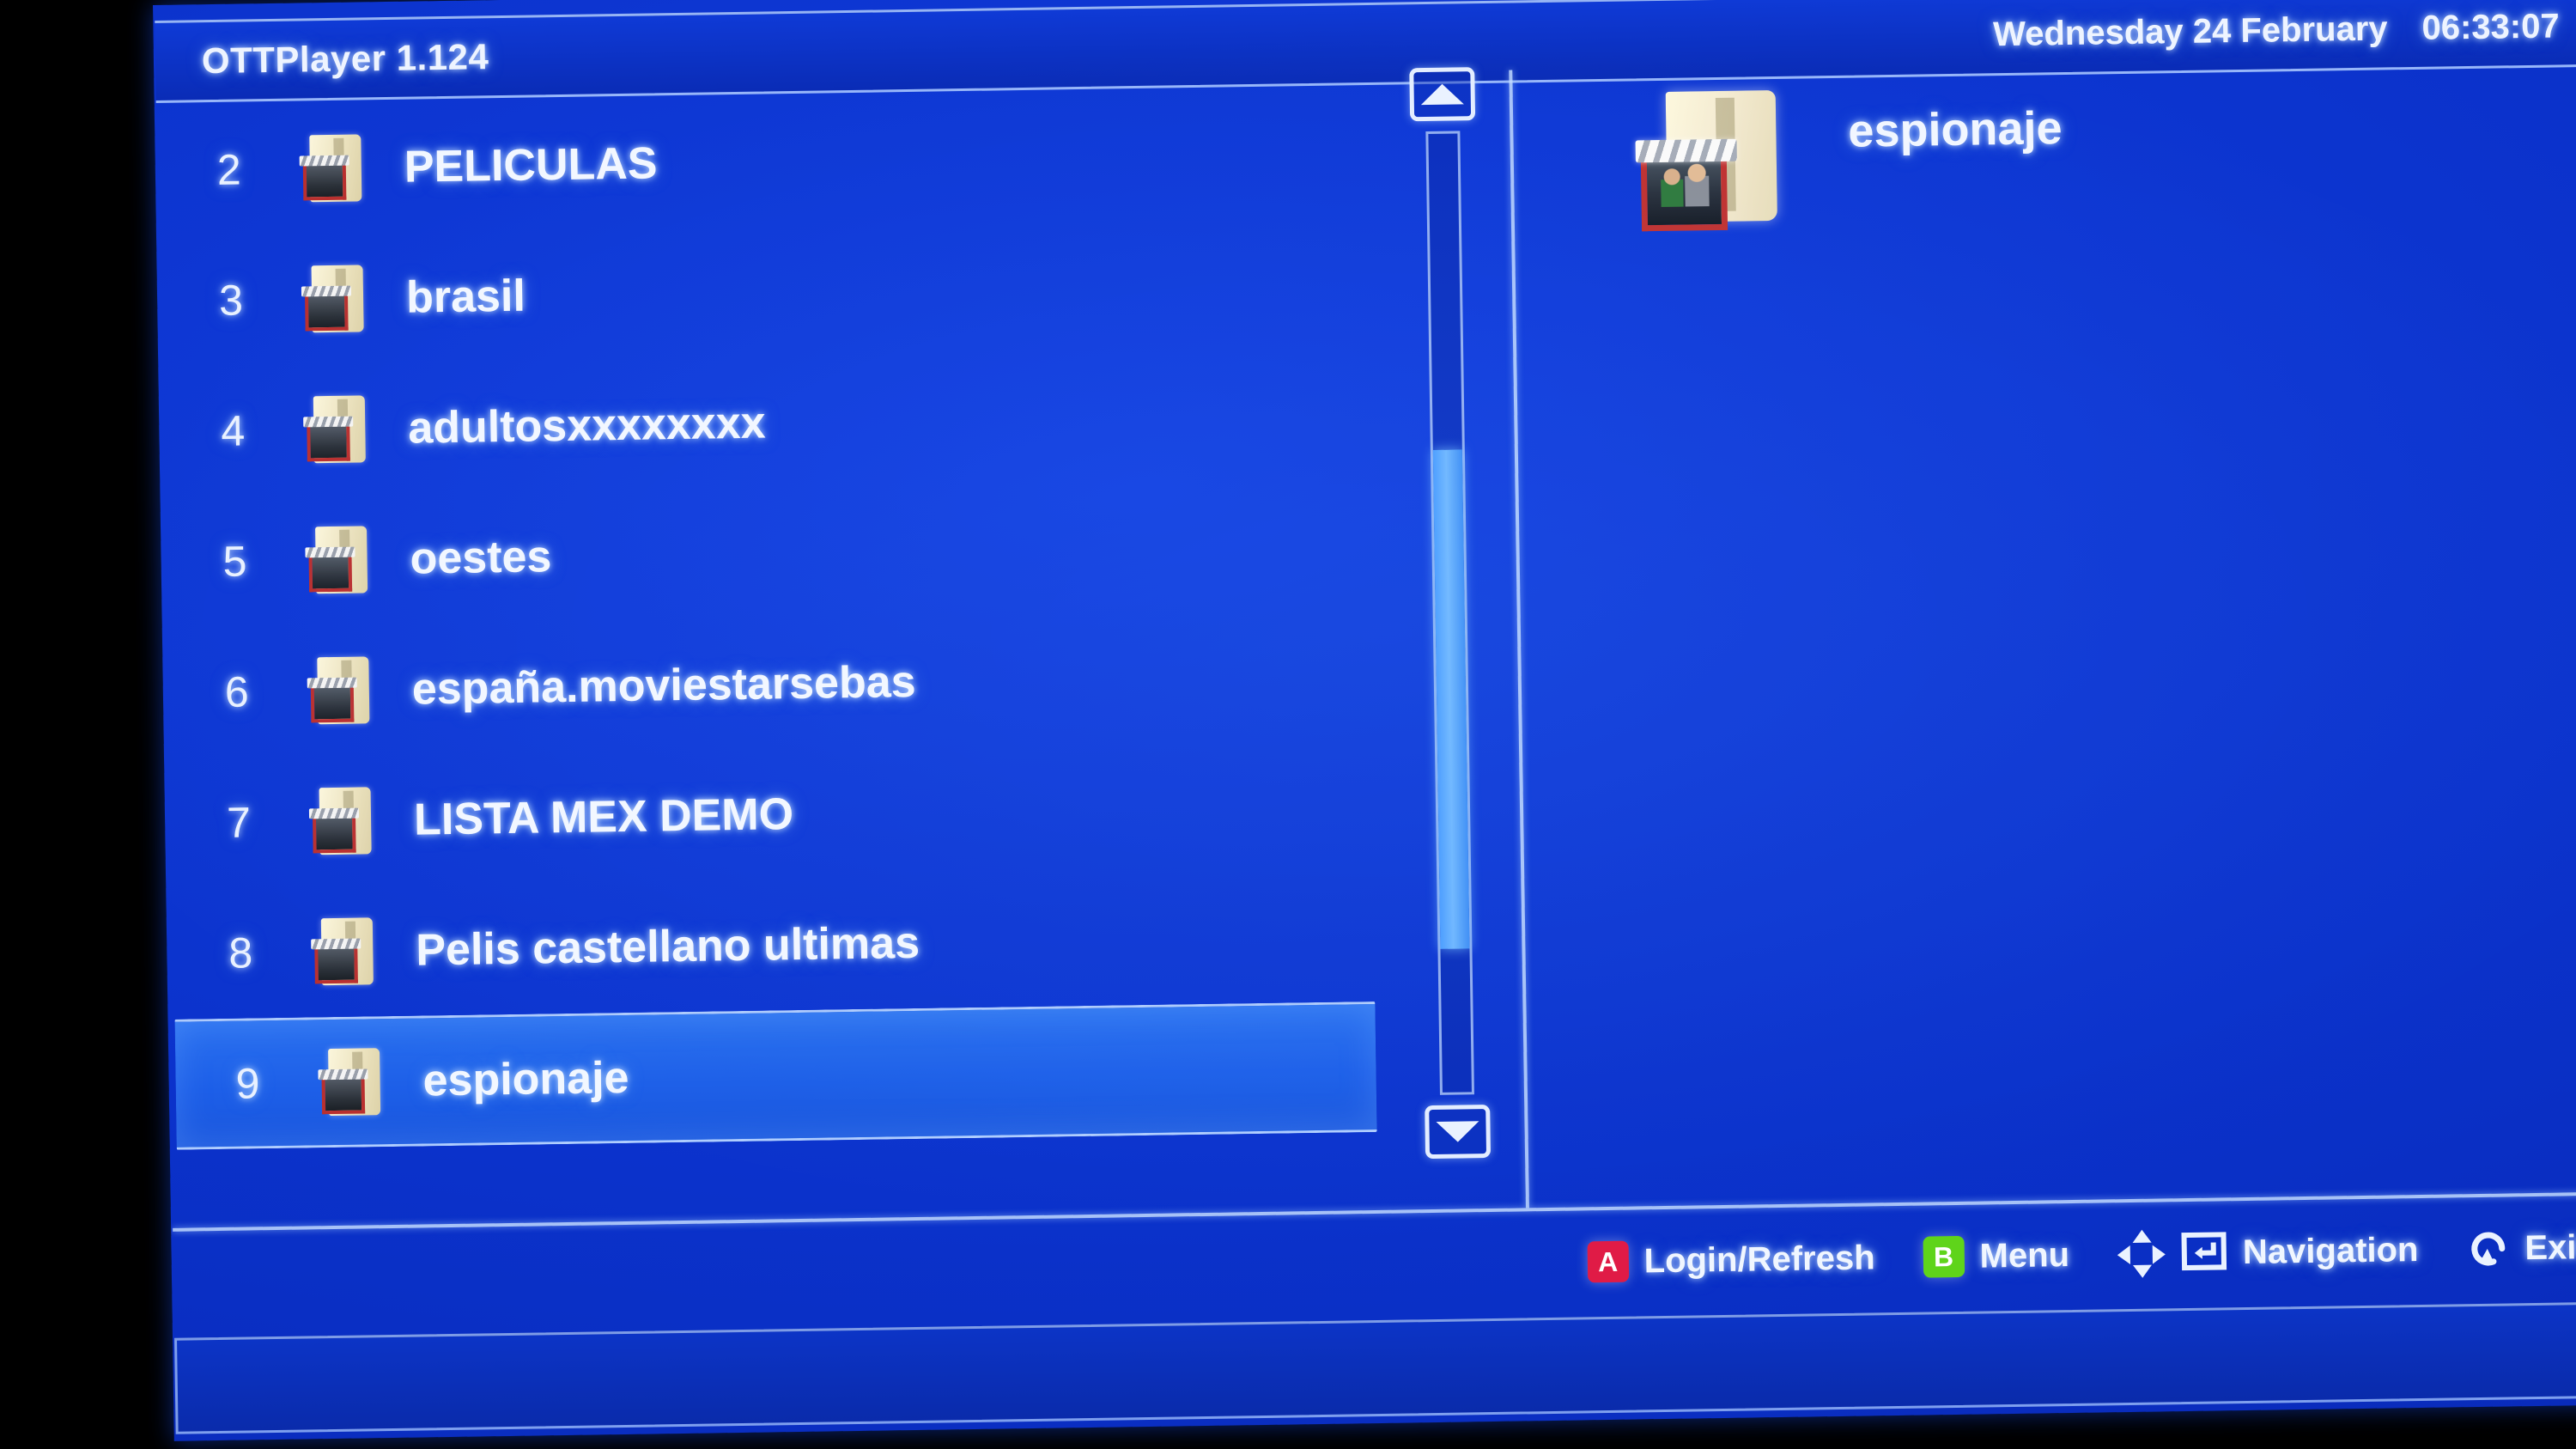 Image resolution: width=2576 pixels, height=1449 pixels. What do you see at coordinates (1944, 1256) in the screenshot?
I see `button-b-icon: B` at bounding box center [1944, 1256].